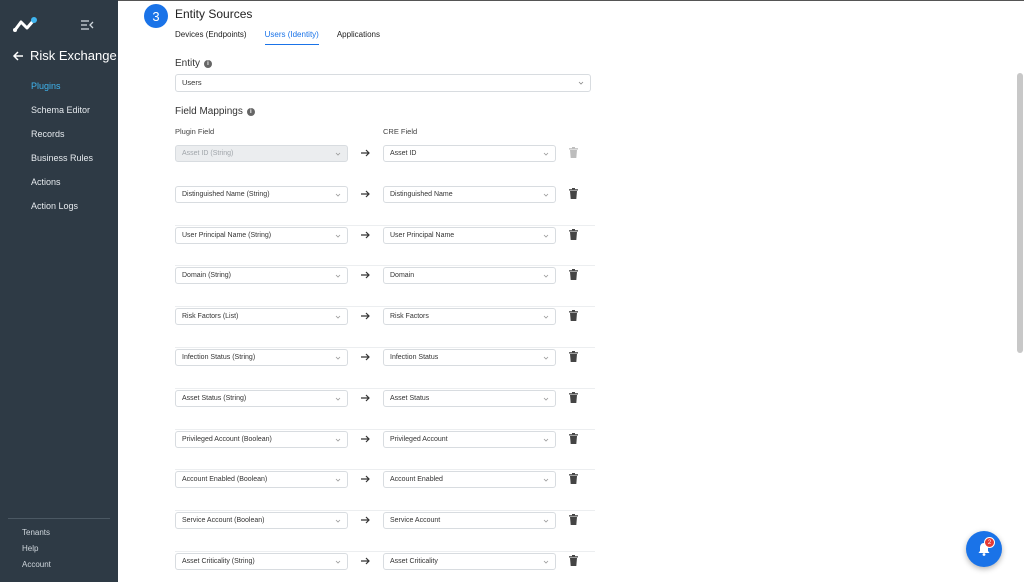 The image size is (1024, 582). What do you see at coordinates (414, 561) in the screenshot?
I see `cre-field-value: Asset Criticality` at bounding box center [414, 561].